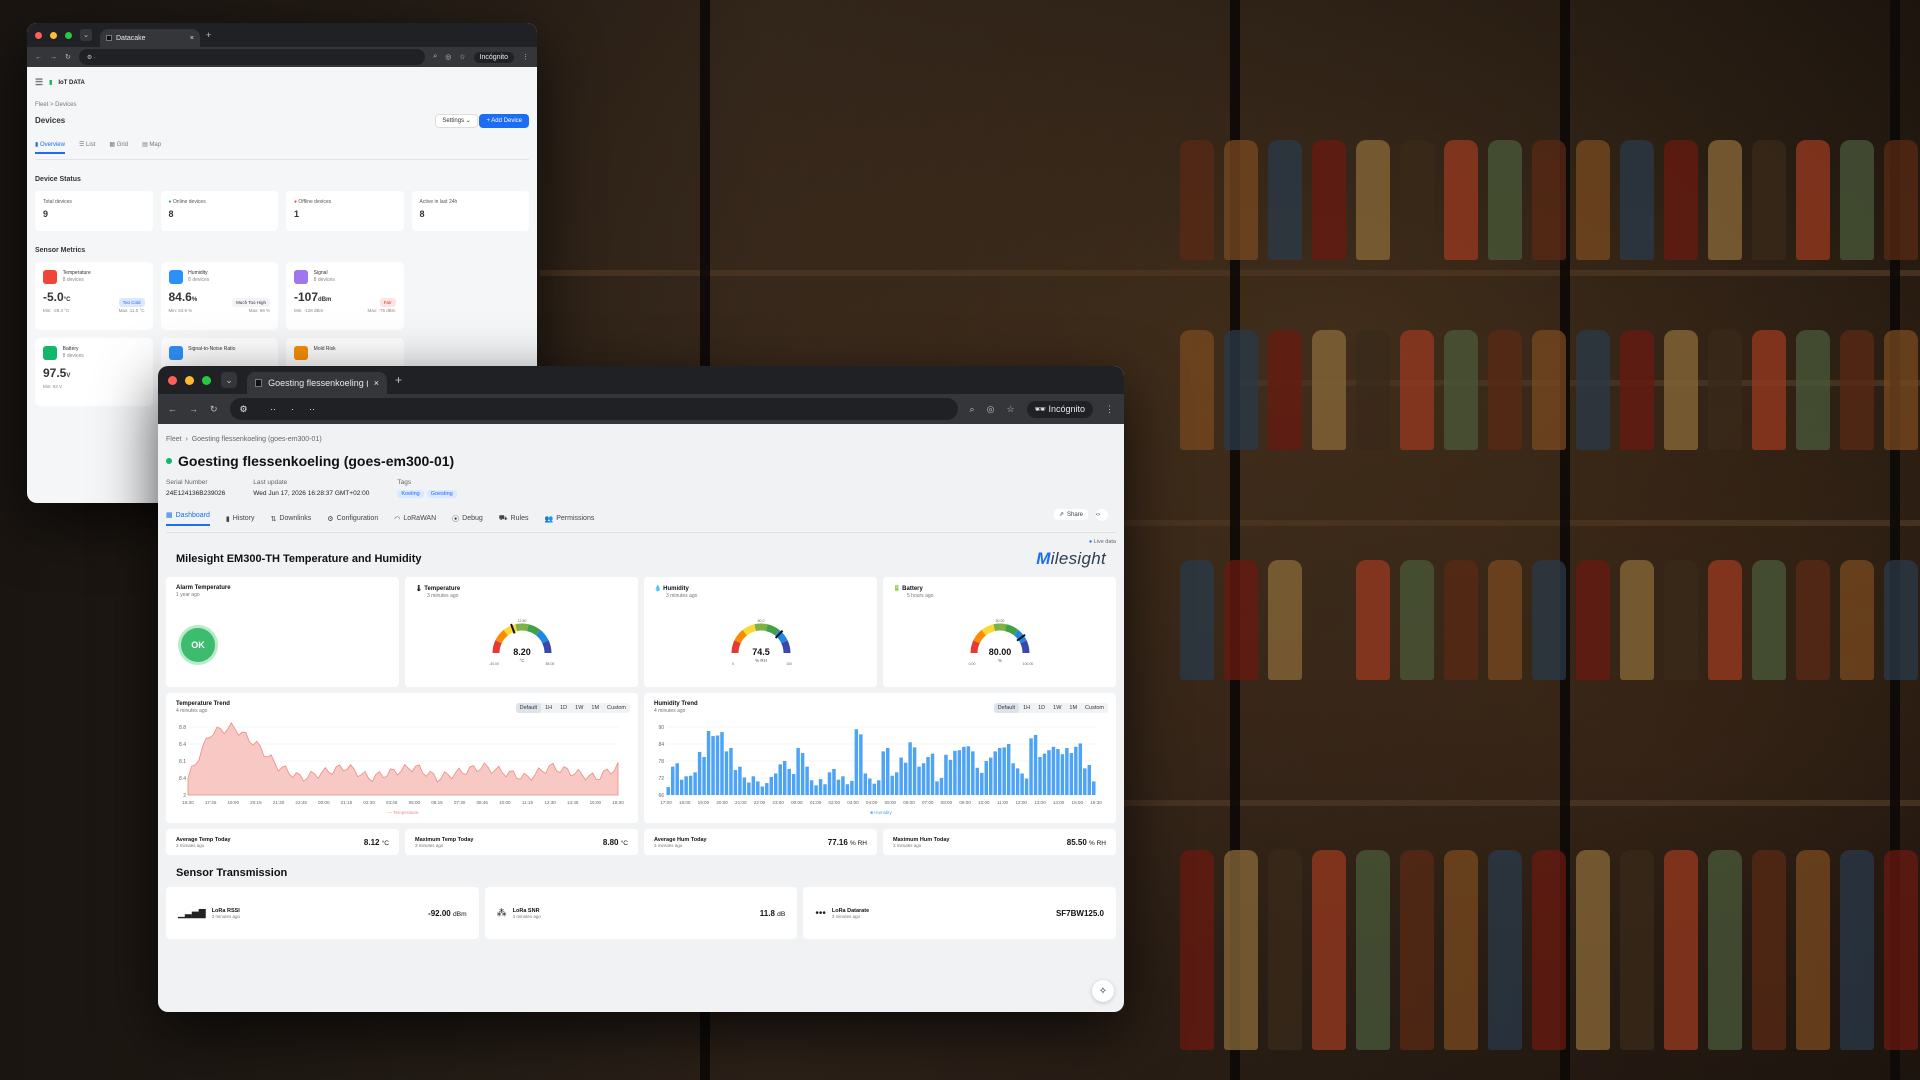 The height and width of the screenshot is (1080, 1920). Describe the element at coordinates (150, 38) in the screenshot. I see `browser-tab: Datacake ×` at that location.